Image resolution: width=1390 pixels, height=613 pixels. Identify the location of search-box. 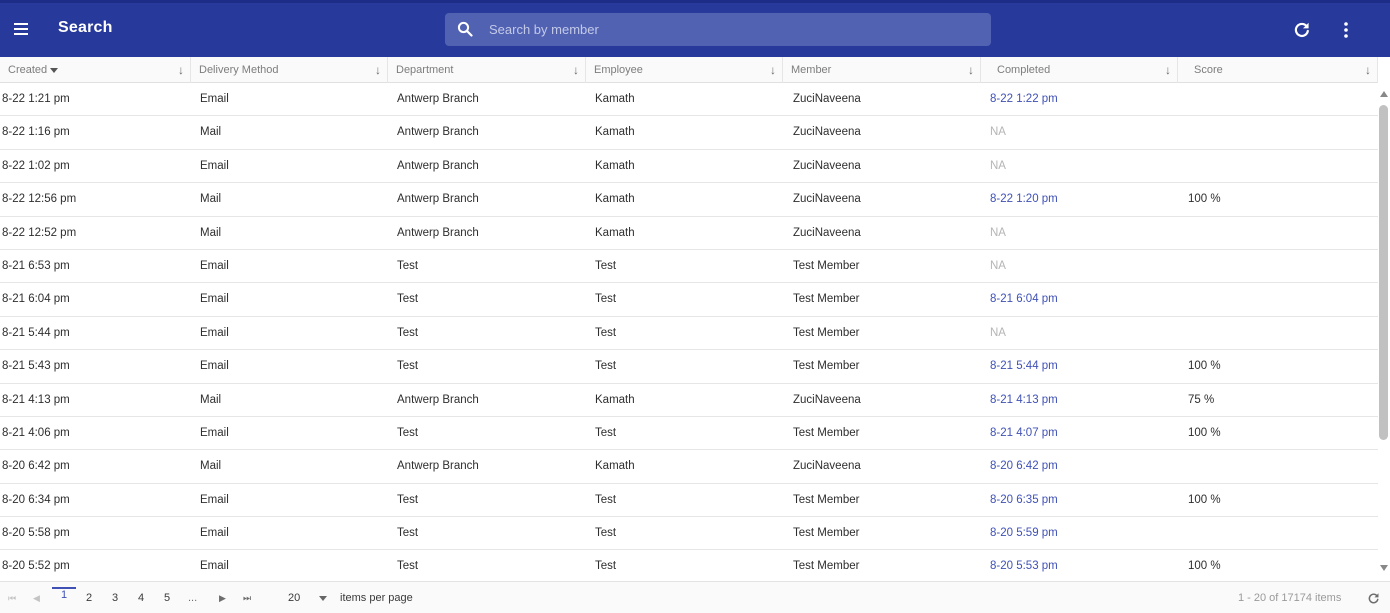
(718, 29).